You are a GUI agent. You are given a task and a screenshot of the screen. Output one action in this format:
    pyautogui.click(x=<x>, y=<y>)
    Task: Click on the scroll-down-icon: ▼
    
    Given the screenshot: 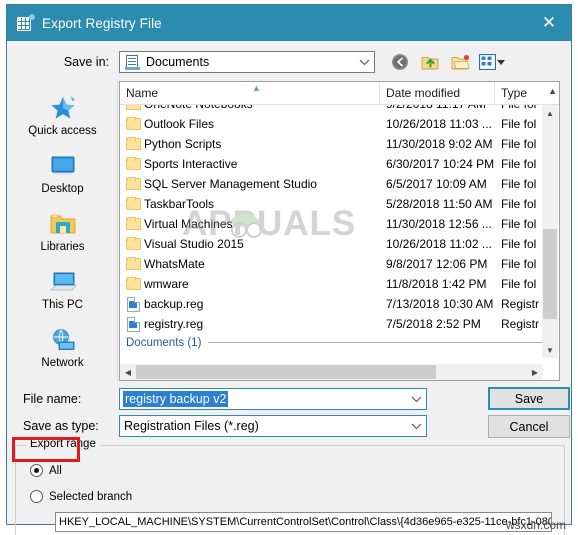 What is the action you would take?
    pyautogui.click(x=550, y=350)
    